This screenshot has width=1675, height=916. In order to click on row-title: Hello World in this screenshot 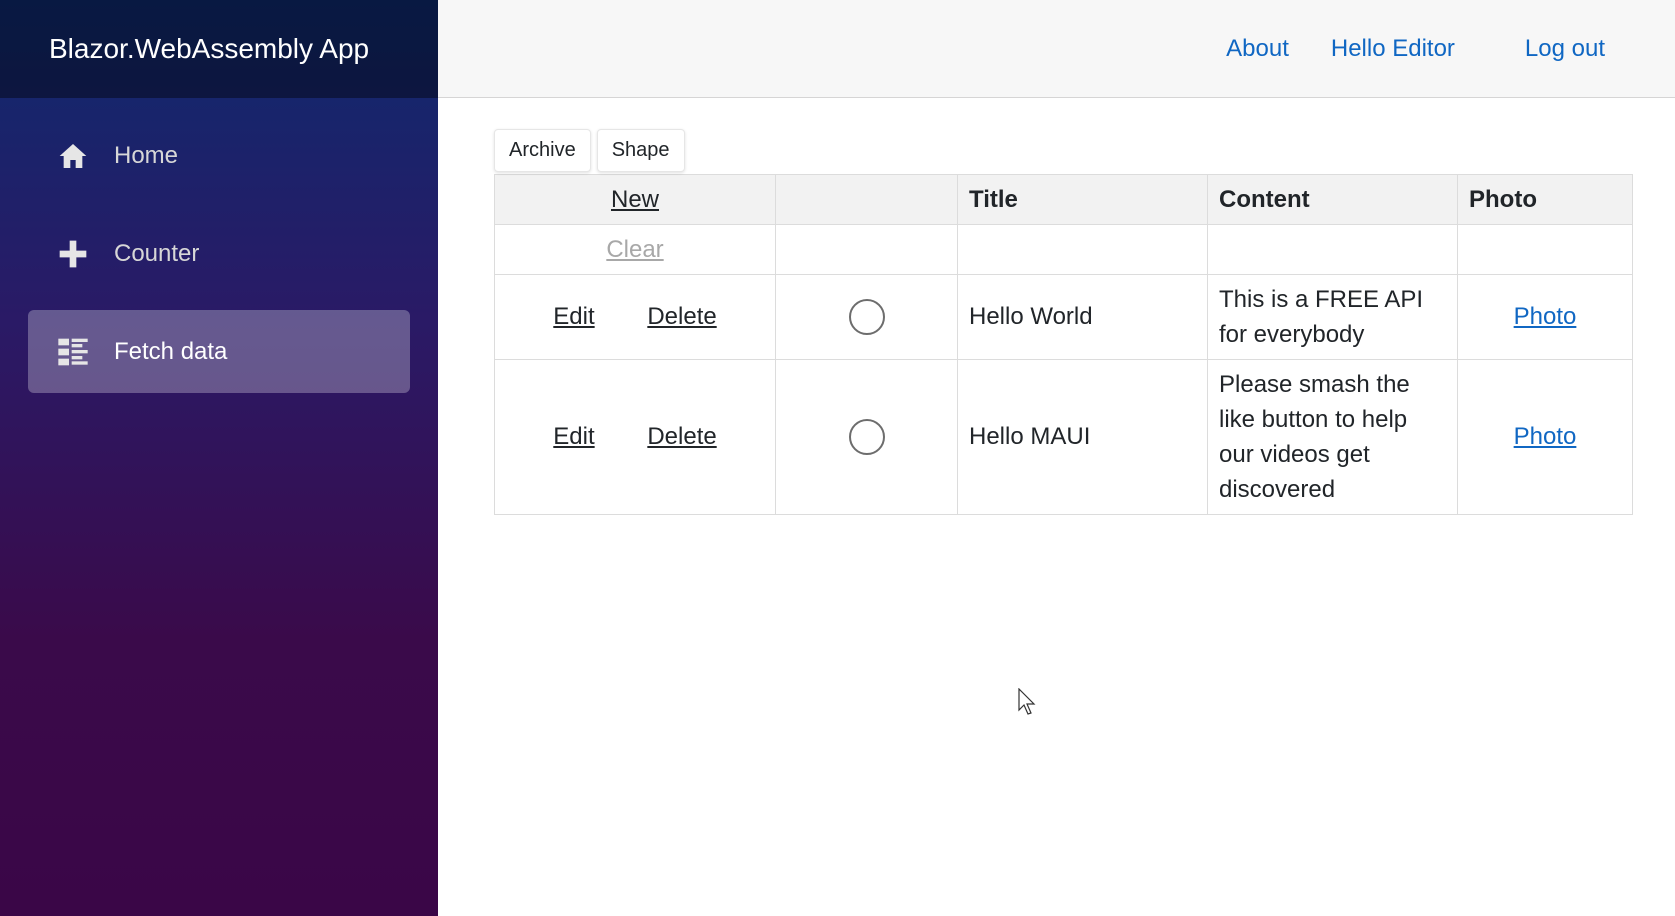, I will do `click(1082, 317)`.